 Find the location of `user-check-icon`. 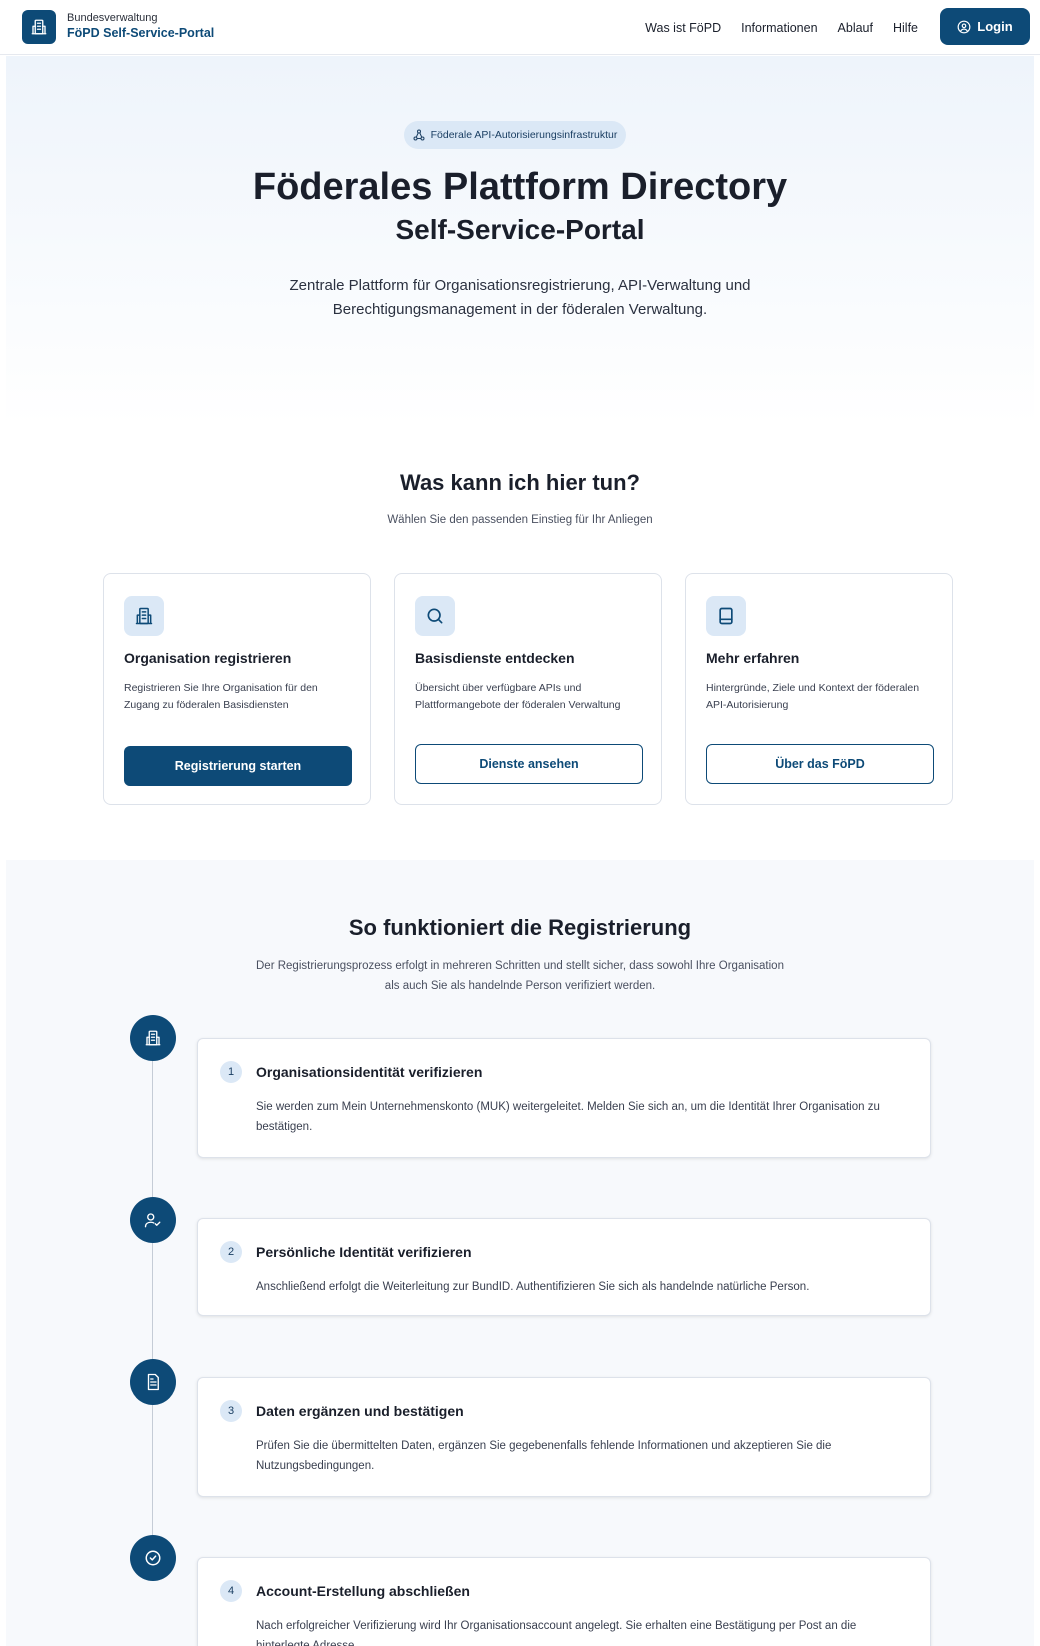

user-check-icon is located at coordinates (153, 1220).